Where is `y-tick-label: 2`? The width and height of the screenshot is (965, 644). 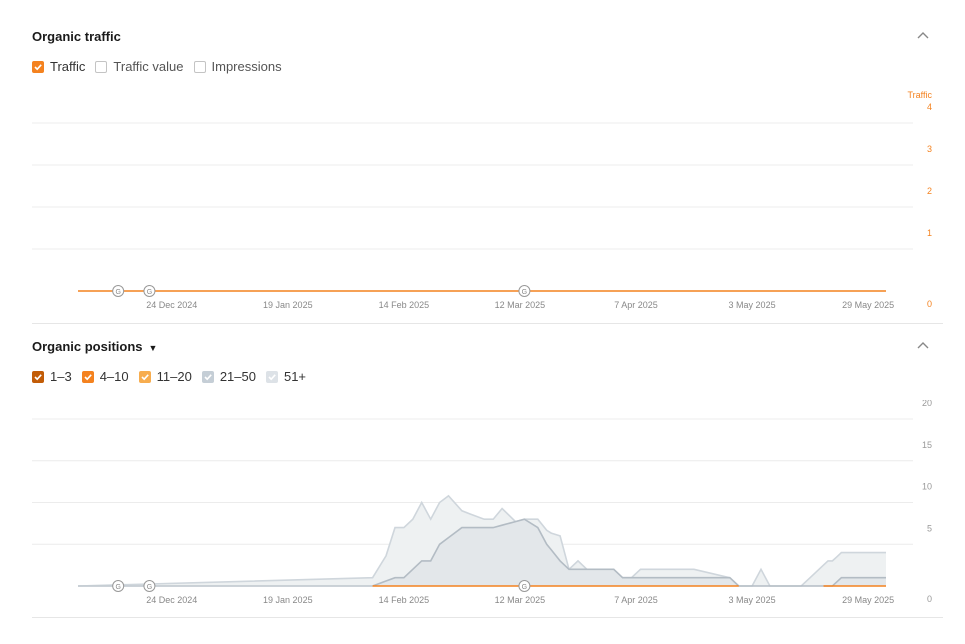
y-tick-label: 2 is located at coordinates (929, 191).